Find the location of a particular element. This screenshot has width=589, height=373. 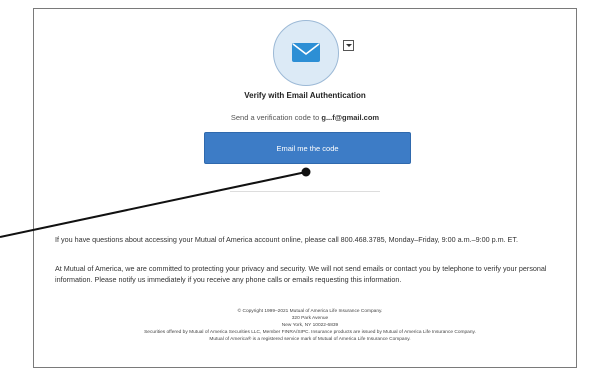

caret-down-icon is located at coordinates (348, 45).